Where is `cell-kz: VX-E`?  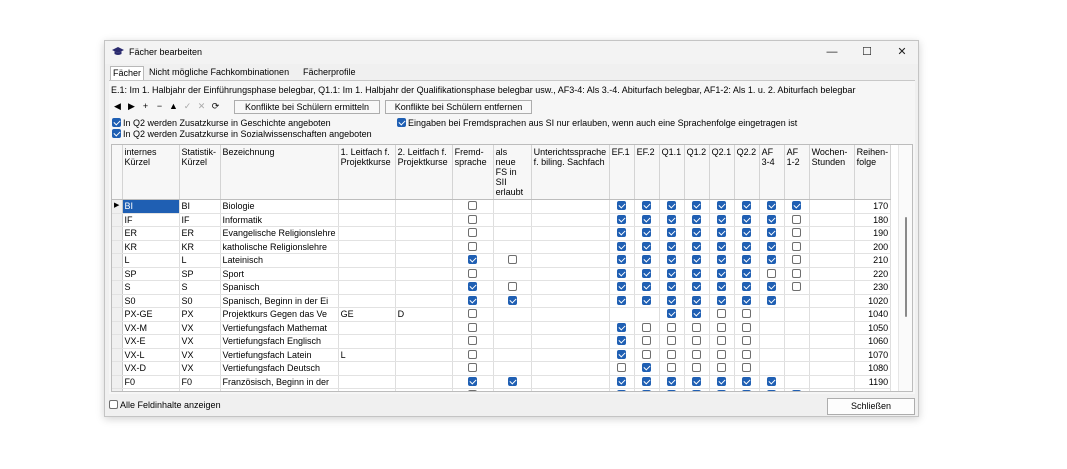
cell-kz: VX-E is located at coordinates (151, 341).